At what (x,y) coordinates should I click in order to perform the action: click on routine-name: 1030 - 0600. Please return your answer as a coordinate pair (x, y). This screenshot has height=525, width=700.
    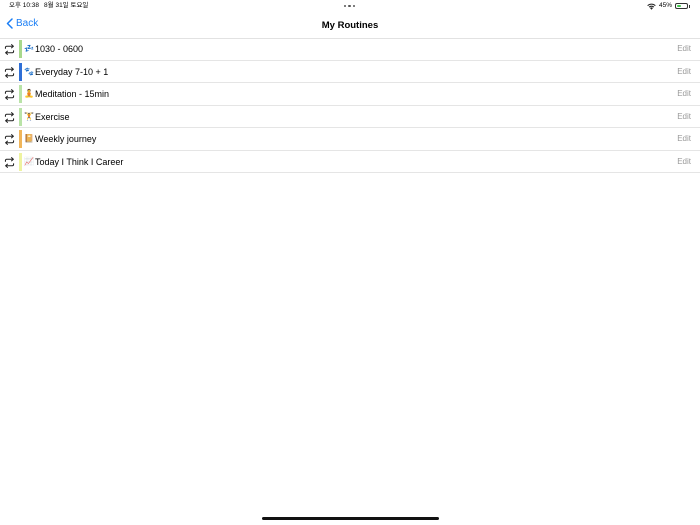
    Looking at the image, I should click on (59, 49).